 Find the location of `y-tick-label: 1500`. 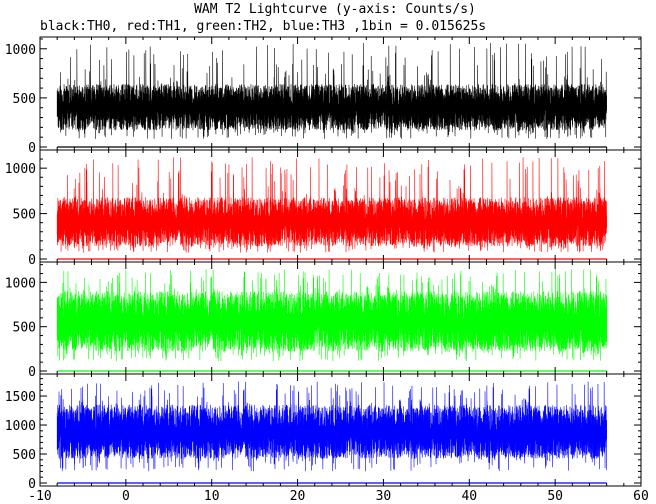

y-tick-label: 1500 is located at coordinates (20, 397).